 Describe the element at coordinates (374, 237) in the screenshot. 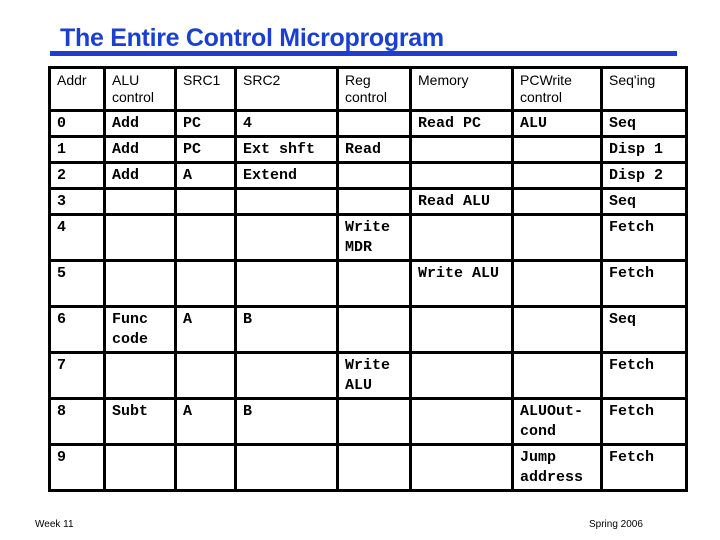

I see `cell-reg-control: Write MDR` at that location.